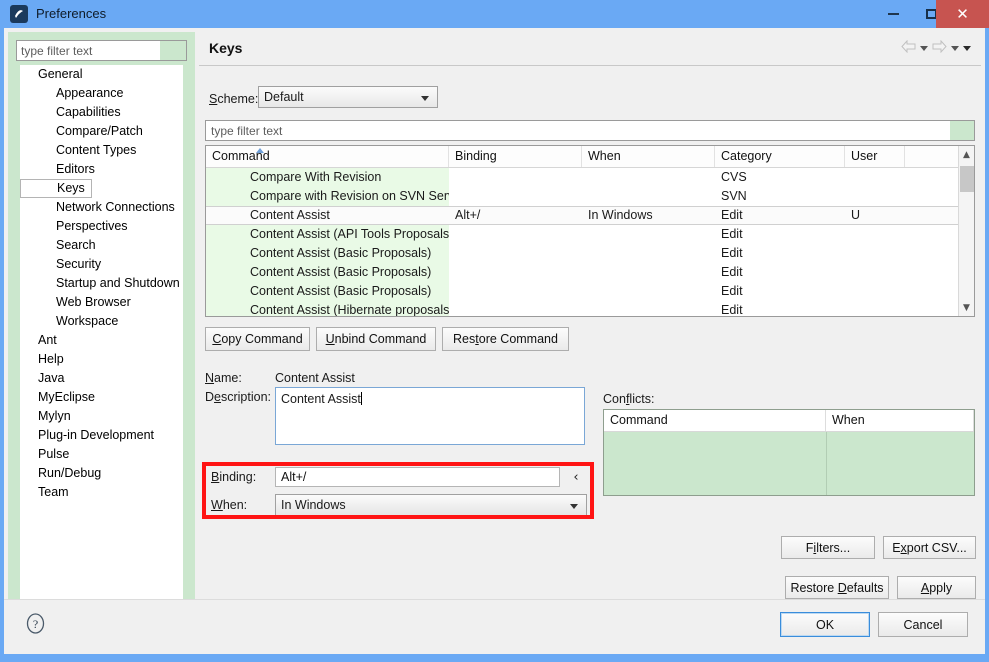 This screenshot has width=989, height=662. I want to click on bindings-filter, so click(590, 130).